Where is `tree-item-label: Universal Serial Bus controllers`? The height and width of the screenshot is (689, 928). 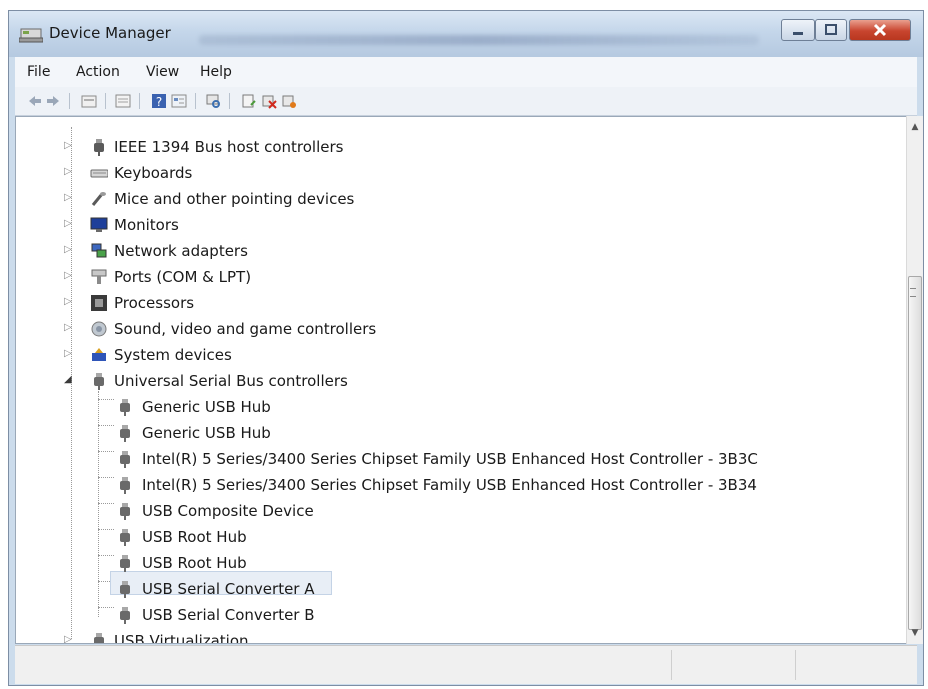 tree-item-label: Universal Serial Bus controllers is located at coordinates (231, 381).